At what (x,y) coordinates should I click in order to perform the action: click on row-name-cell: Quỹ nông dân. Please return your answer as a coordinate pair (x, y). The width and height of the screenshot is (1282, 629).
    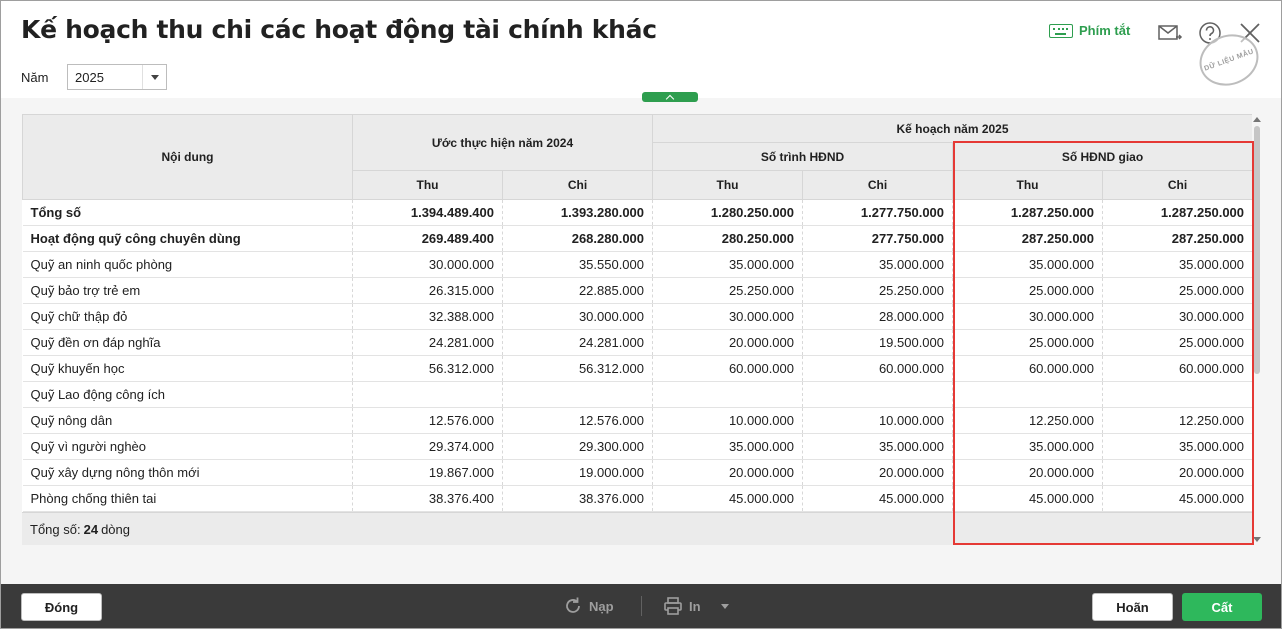
    Looking at the image, I should click on (187, 420).